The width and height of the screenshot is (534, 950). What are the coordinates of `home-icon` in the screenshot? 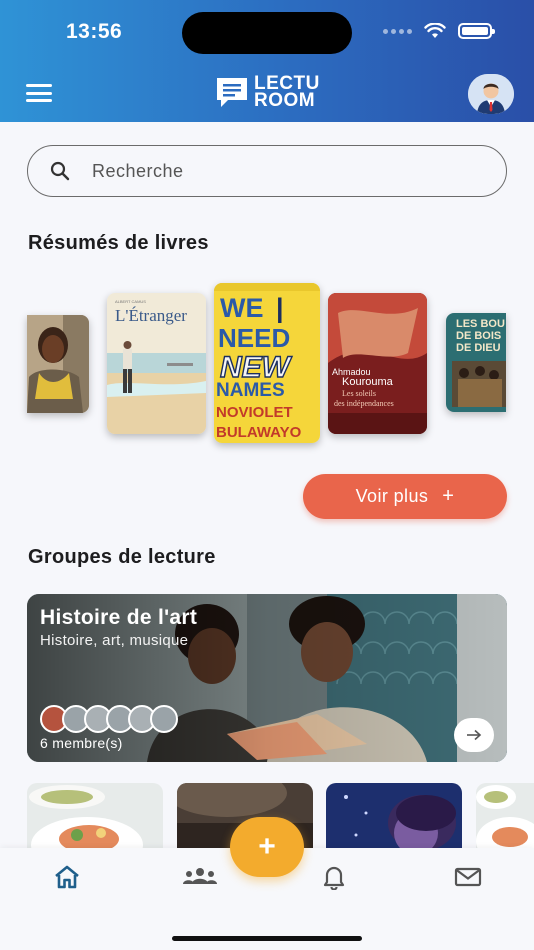 It's located at (67, 877).